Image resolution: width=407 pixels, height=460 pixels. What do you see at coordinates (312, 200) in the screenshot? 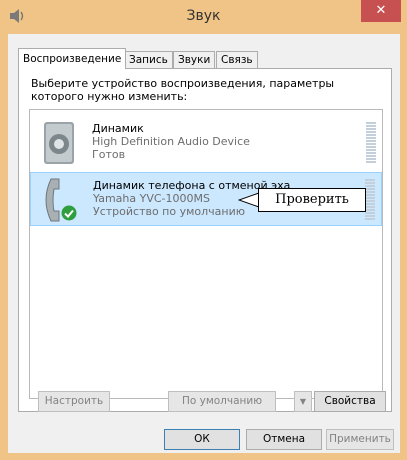
I see `test-callout: Проверить` at bounding box center [312, 200].